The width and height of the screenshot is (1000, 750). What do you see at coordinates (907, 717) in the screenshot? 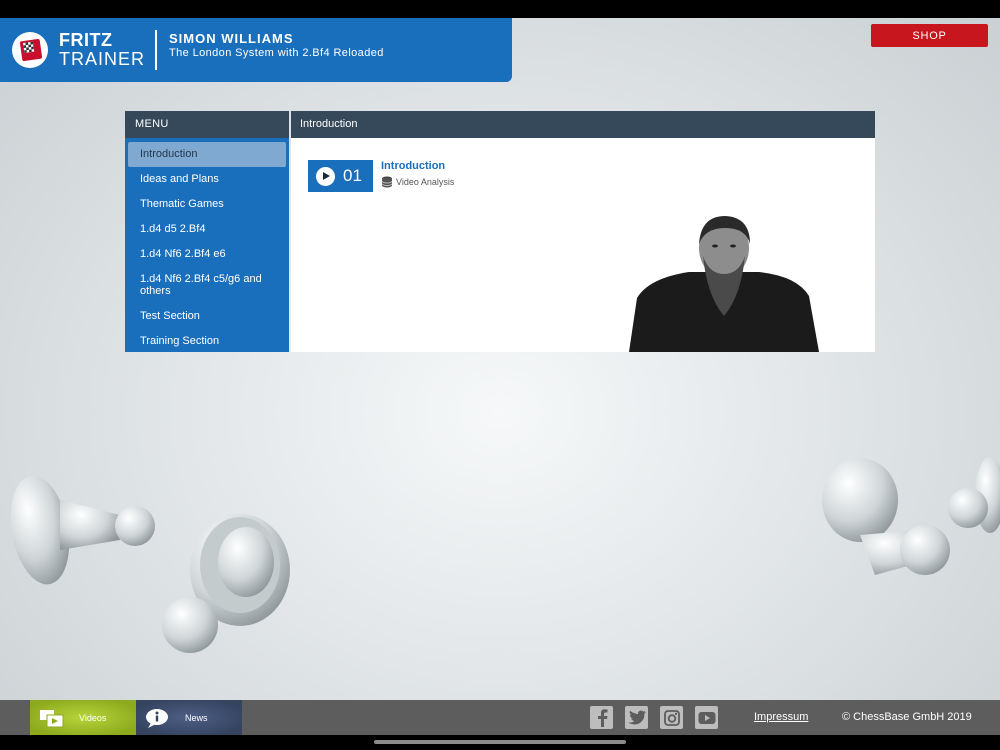
I see `copyright-text: © ChessBase GmbH 2019` at bounding box center [907, 717].